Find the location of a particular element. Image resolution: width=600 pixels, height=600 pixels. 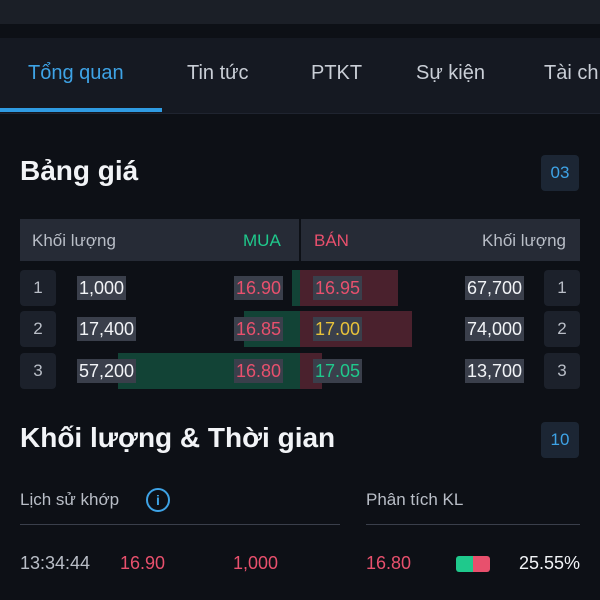

tab-news: Tin tức is located at coordinates (218, 73).